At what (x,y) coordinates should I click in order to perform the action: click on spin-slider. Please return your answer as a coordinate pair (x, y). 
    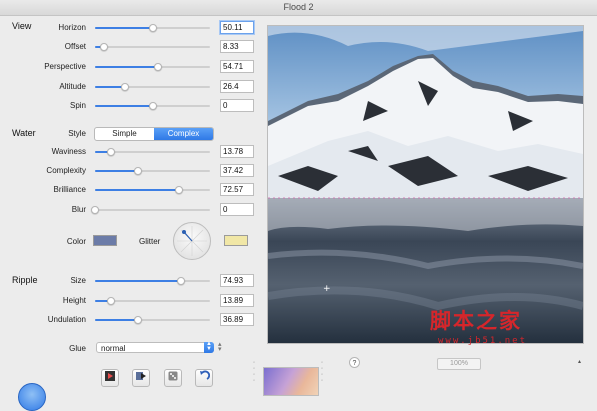
    Looking at the image, I should click on (152, 106).